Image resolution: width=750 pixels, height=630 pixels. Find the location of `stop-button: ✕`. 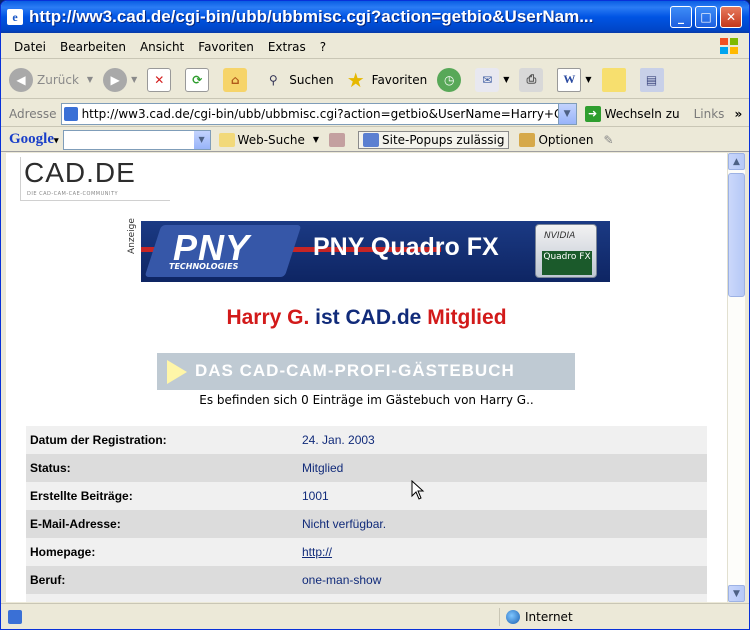

stop-button: ✕ is located at coordinates (161, 79).